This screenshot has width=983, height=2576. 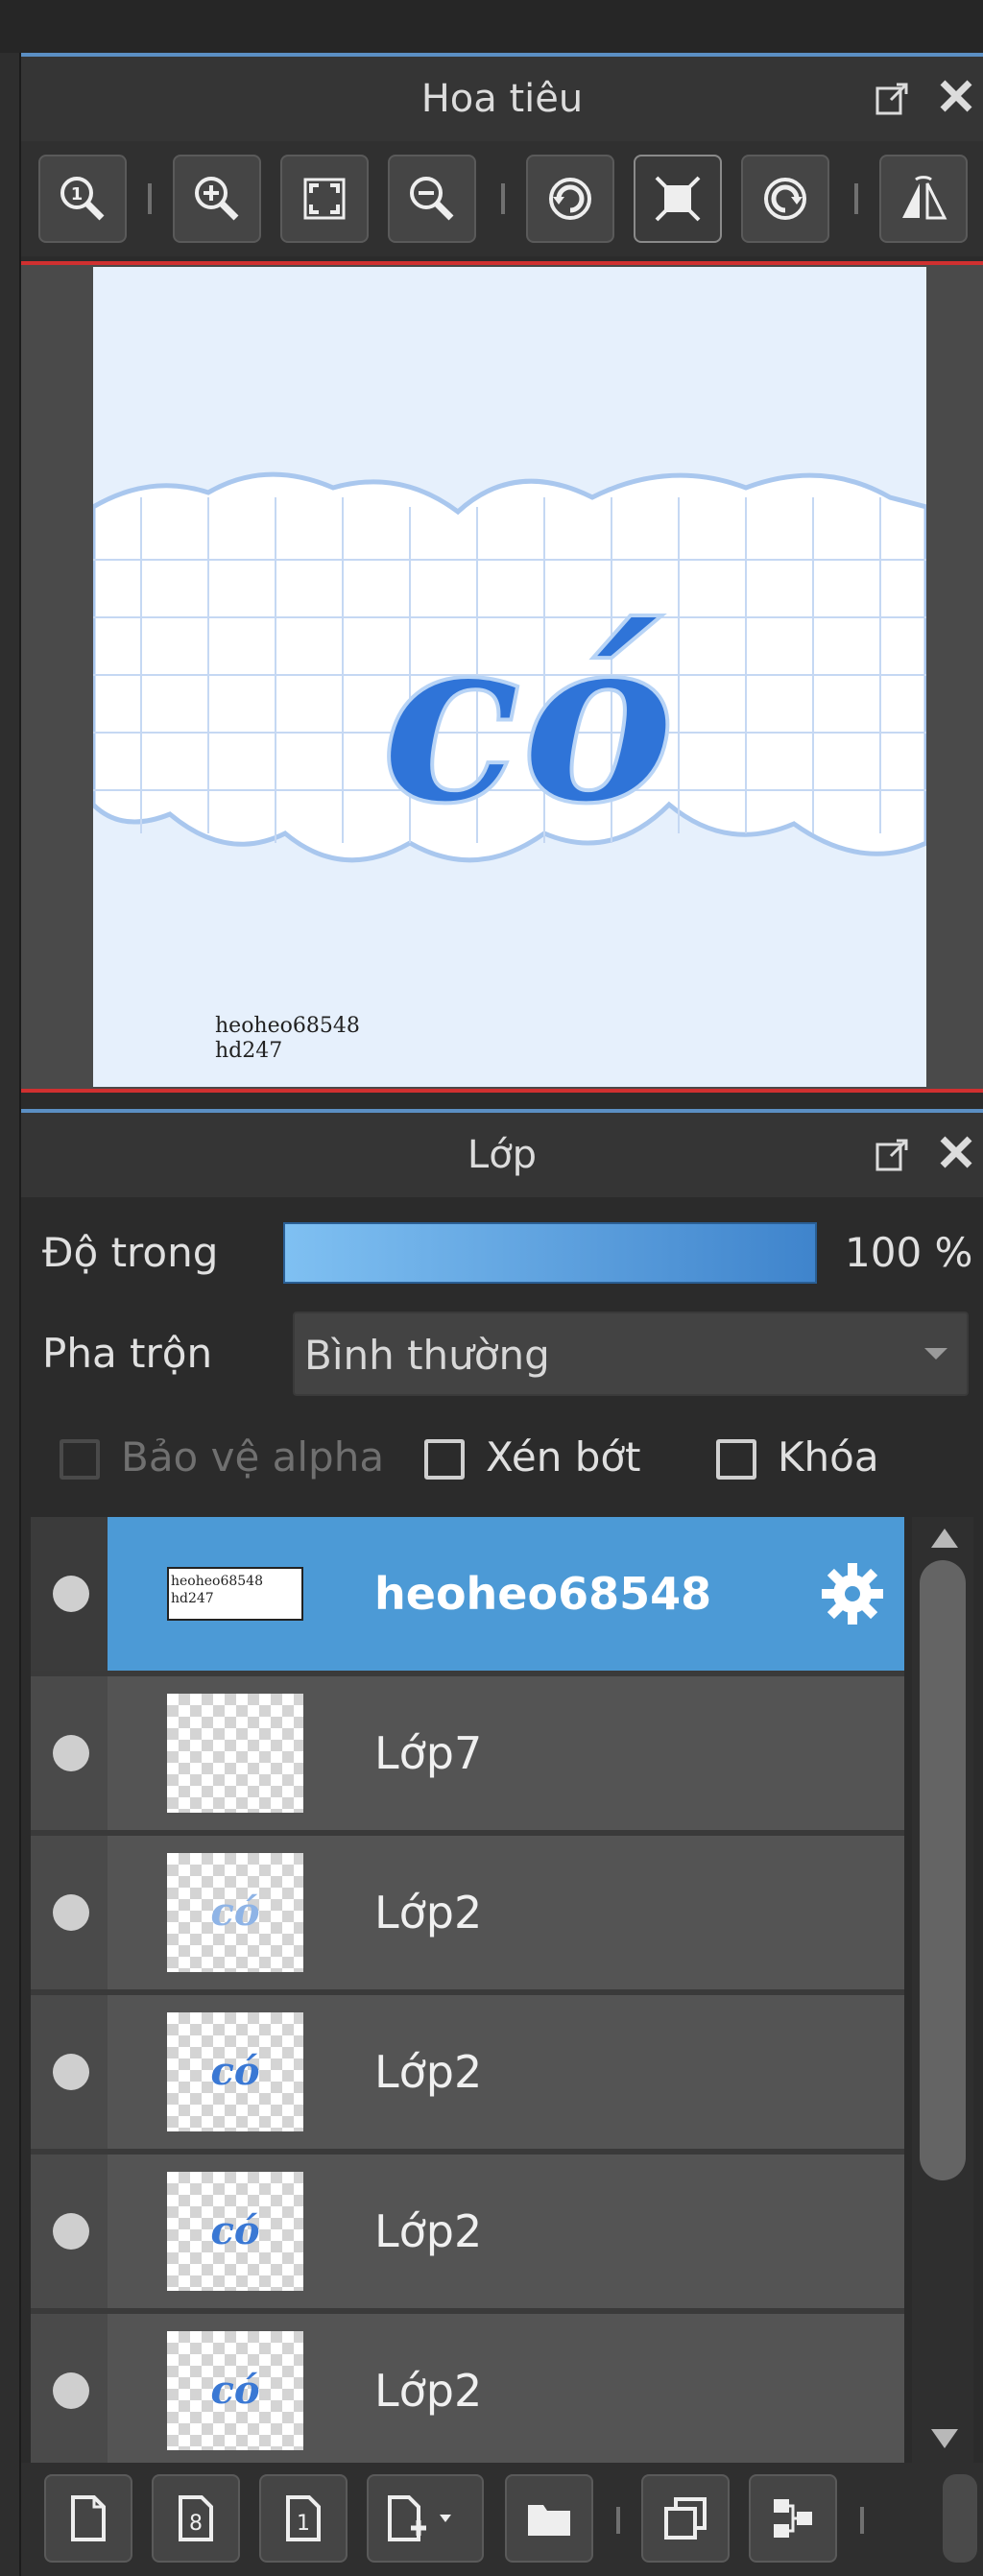 I want to click on canvas-artwork: có, so click(x=509, y=667).